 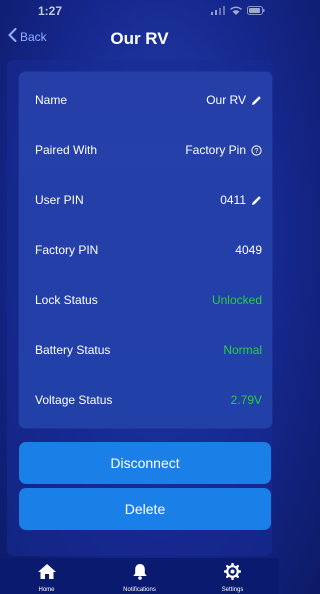 I want to click on info-row-factory-pin: Factory PIN 4049, so click(x=145, y=250).